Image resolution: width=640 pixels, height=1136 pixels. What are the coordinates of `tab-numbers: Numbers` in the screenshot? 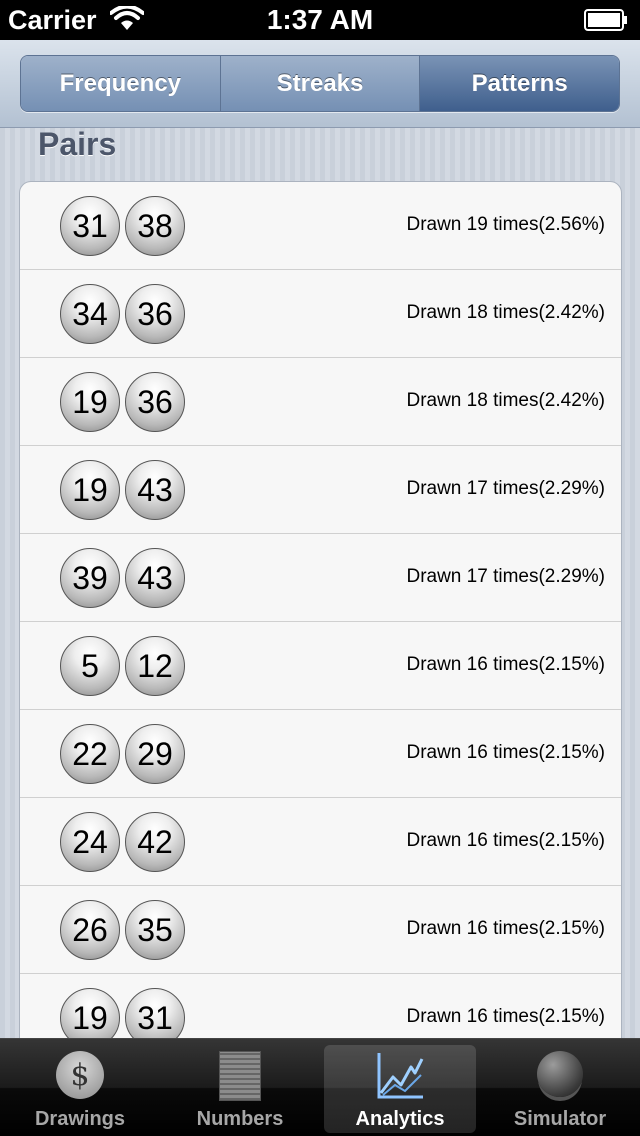 It's located at (240, 1087).